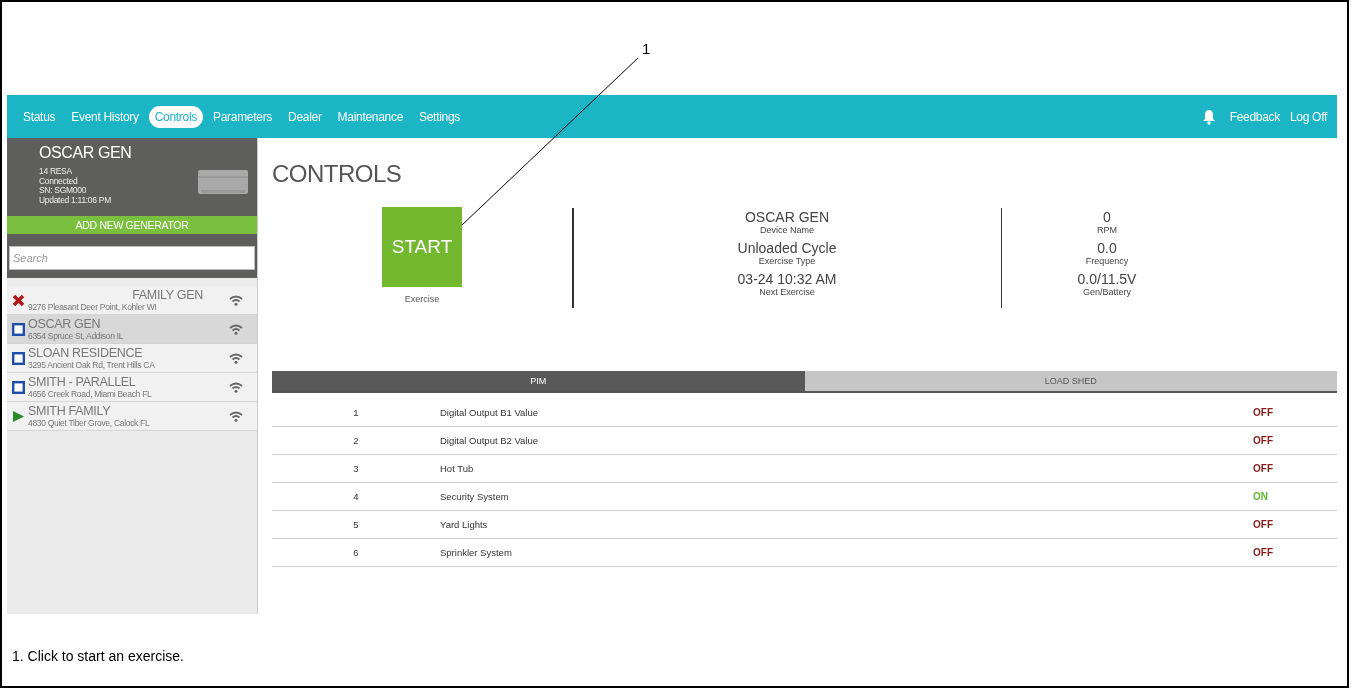 This screenshot has width=1351, height=690. Describe the element at coordinates (439, 116) in the screenshot. I see `nav-tab: Settings` at that location.